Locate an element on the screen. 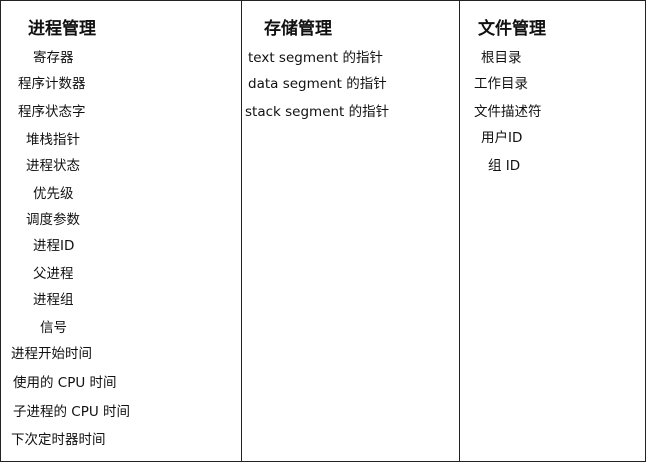  file-field: 文件描述符 is located at coordinates (508, 112).